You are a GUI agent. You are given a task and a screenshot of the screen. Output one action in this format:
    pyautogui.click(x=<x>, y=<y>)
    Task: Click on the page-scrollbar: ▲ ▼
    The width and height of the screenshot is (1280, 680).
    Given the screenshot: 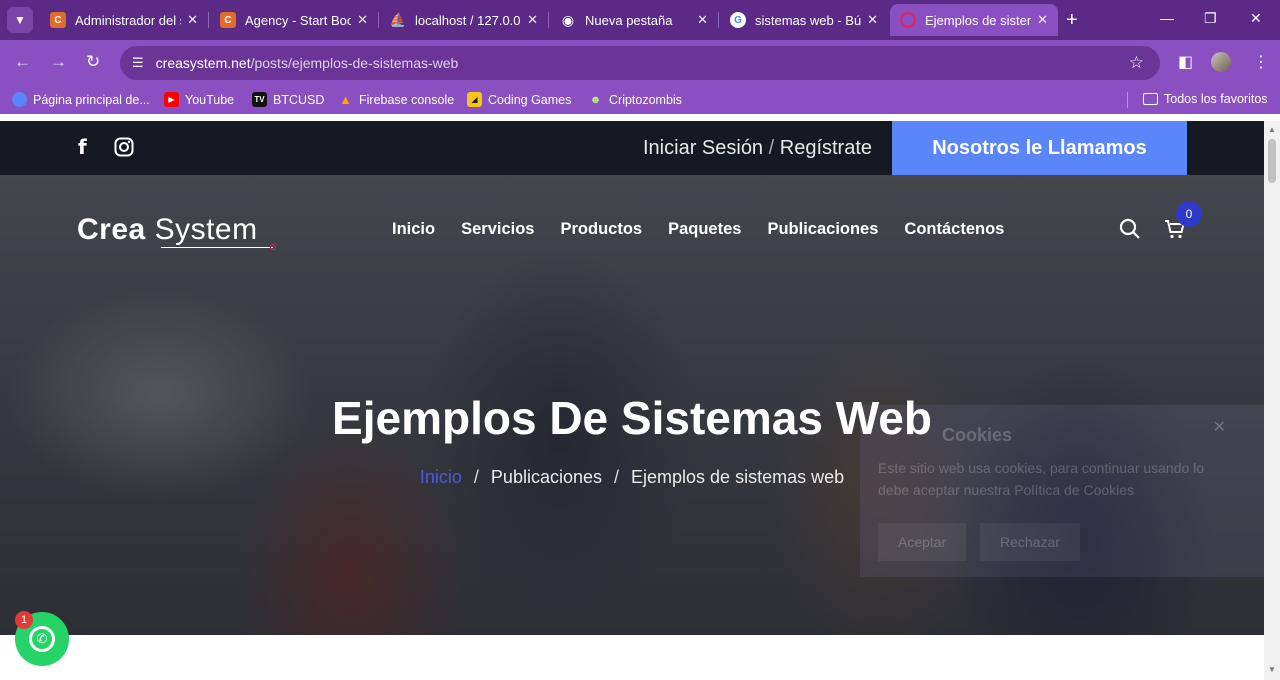 What is the action you would take?
    pyautogui.click(x=1272, y=400)
    